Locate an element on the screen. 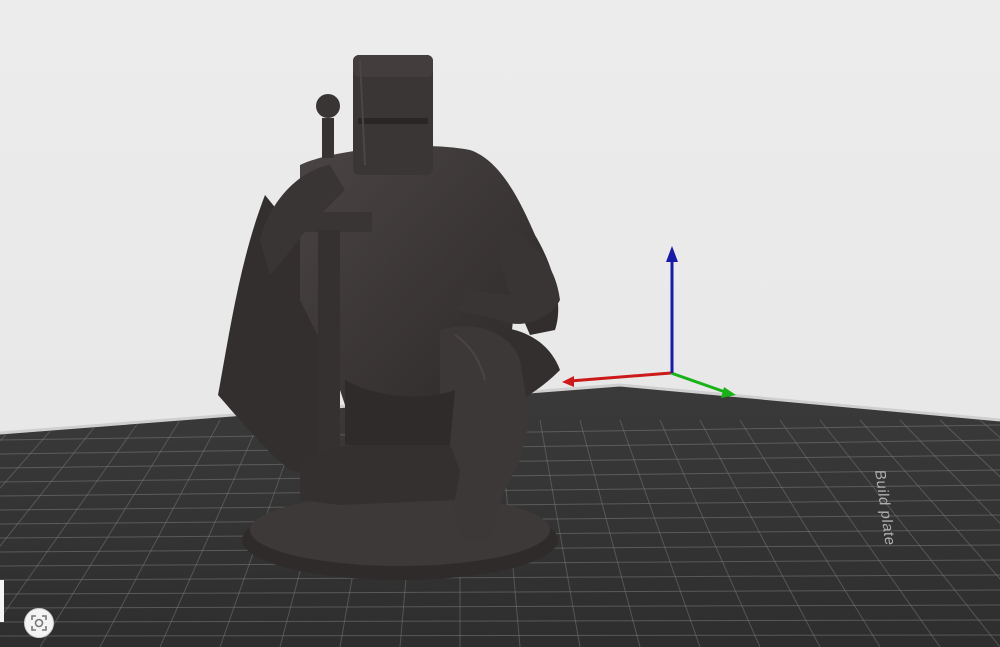 This screenshot has height=647, width=1000. side-panel-edge is located at coordinates (2, 601).